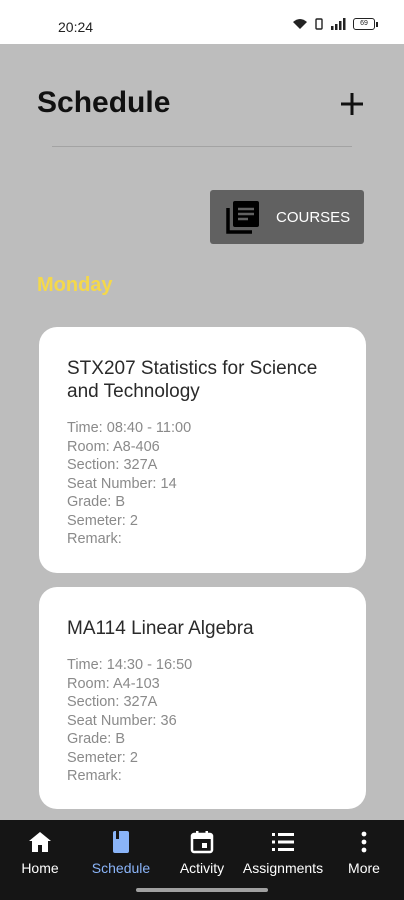 This screenshot has width=404, height=900. I want to click on header-divider, so click(202, 146).